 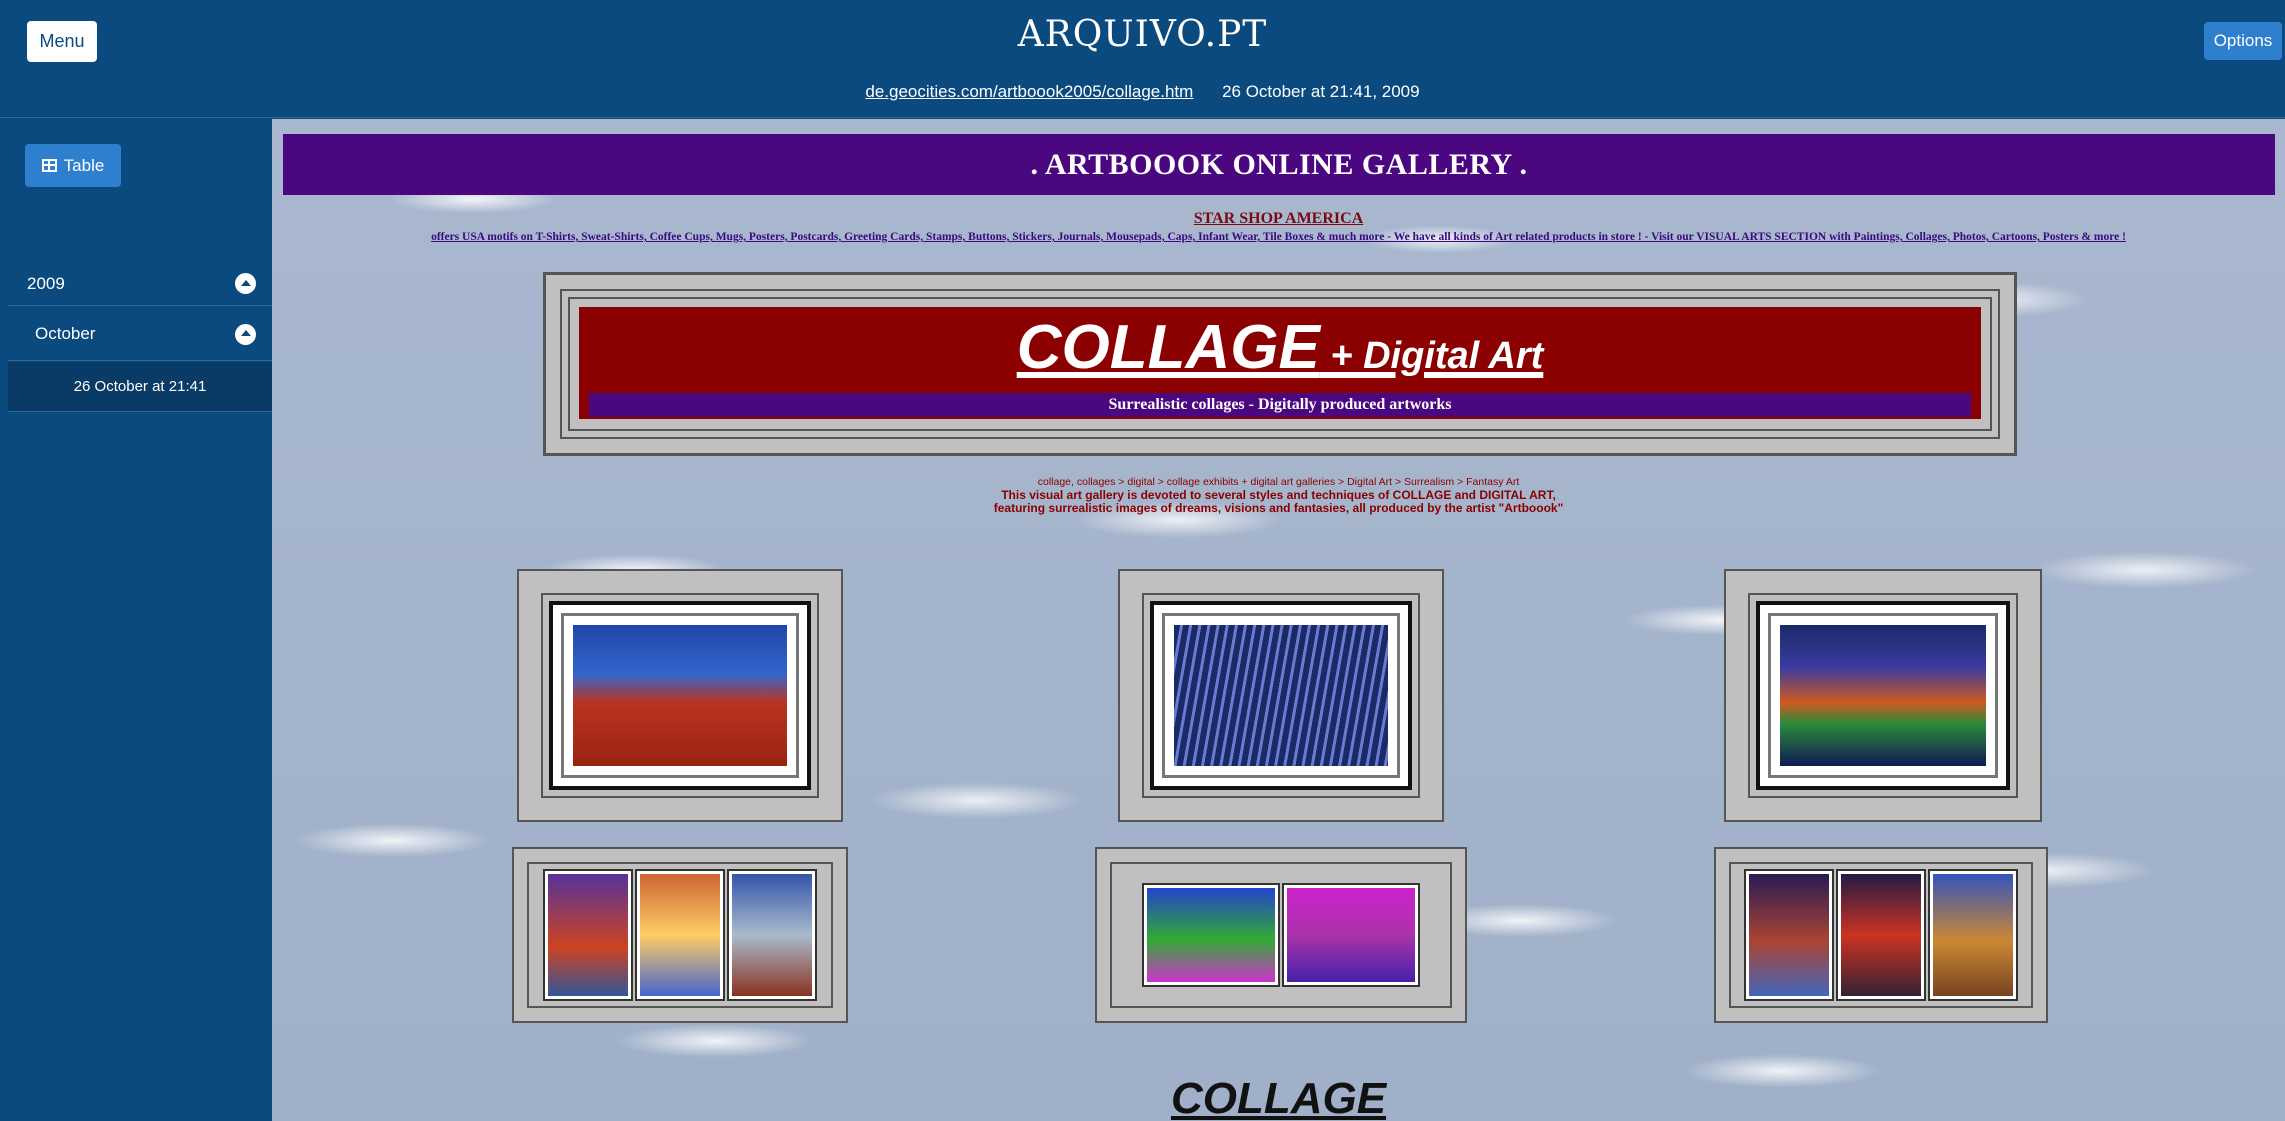 I want to click on collage-title-link: COLLAGE + Digital Art, so click(x=1280, y=352).